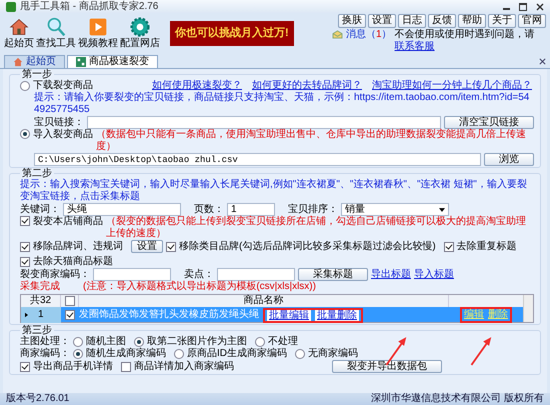  Describe the element at coordinates (237, 354) in the screenshot. I see `radio-label: 原商品ID生成商家编码` at that location.